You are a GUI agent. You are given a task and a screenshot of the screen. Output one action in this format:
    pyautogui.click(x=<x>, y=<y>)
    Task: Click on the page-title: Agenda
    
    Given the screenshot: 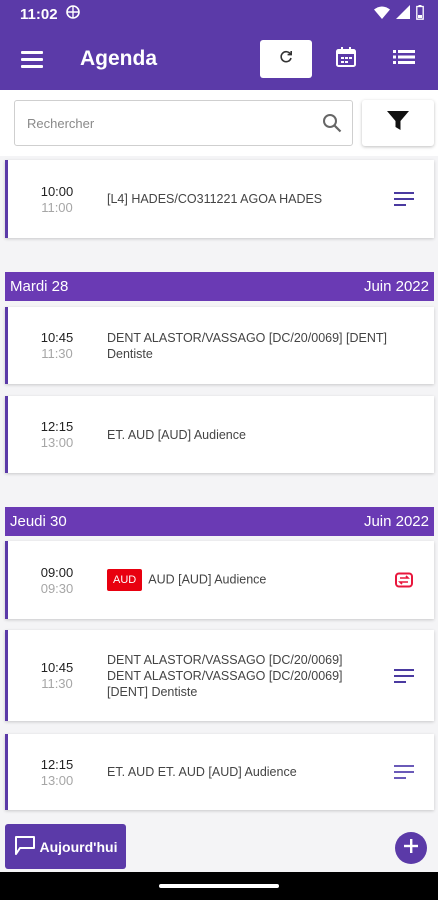 What is the action you would take?
    pyautogui.click(x=119, y=58)
    